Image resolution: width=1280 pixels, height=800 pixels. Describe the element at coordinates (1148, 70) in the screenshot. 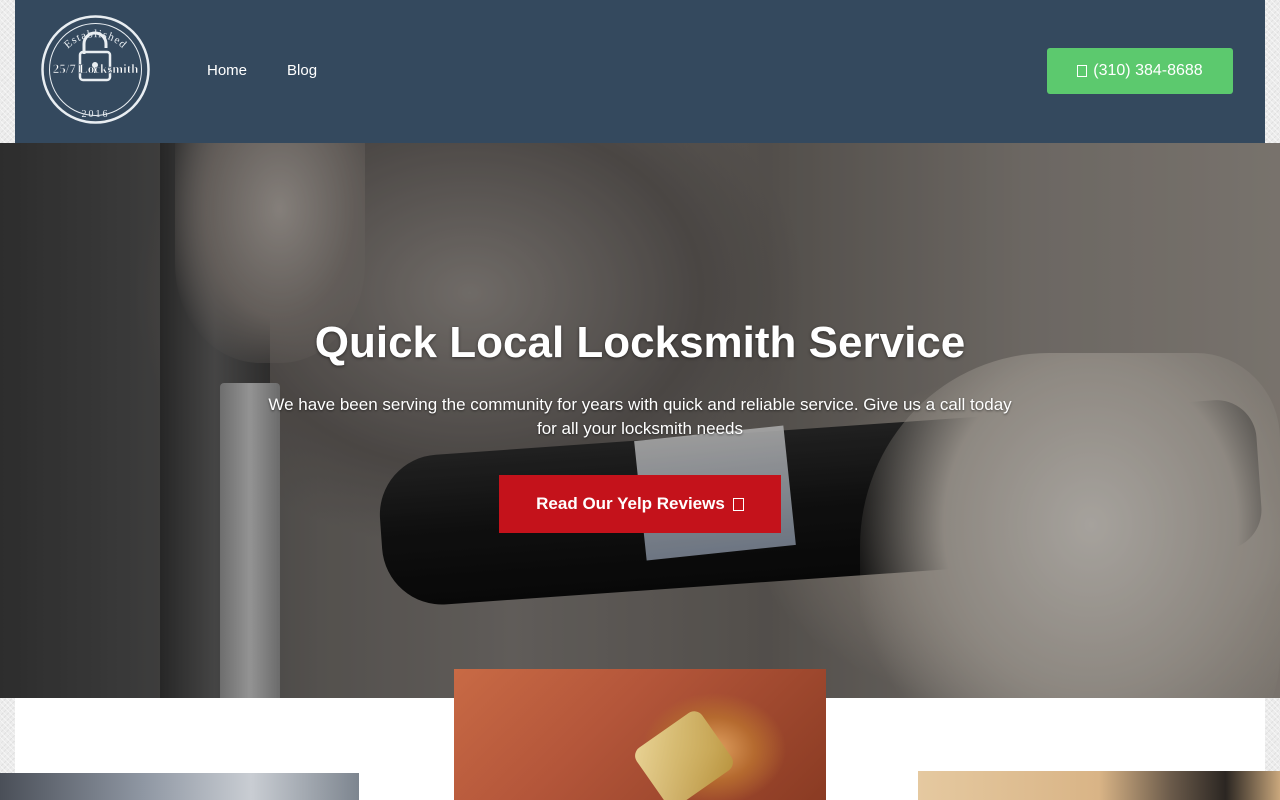

I see `phone-number-label: (310) 384-8688` at that location.